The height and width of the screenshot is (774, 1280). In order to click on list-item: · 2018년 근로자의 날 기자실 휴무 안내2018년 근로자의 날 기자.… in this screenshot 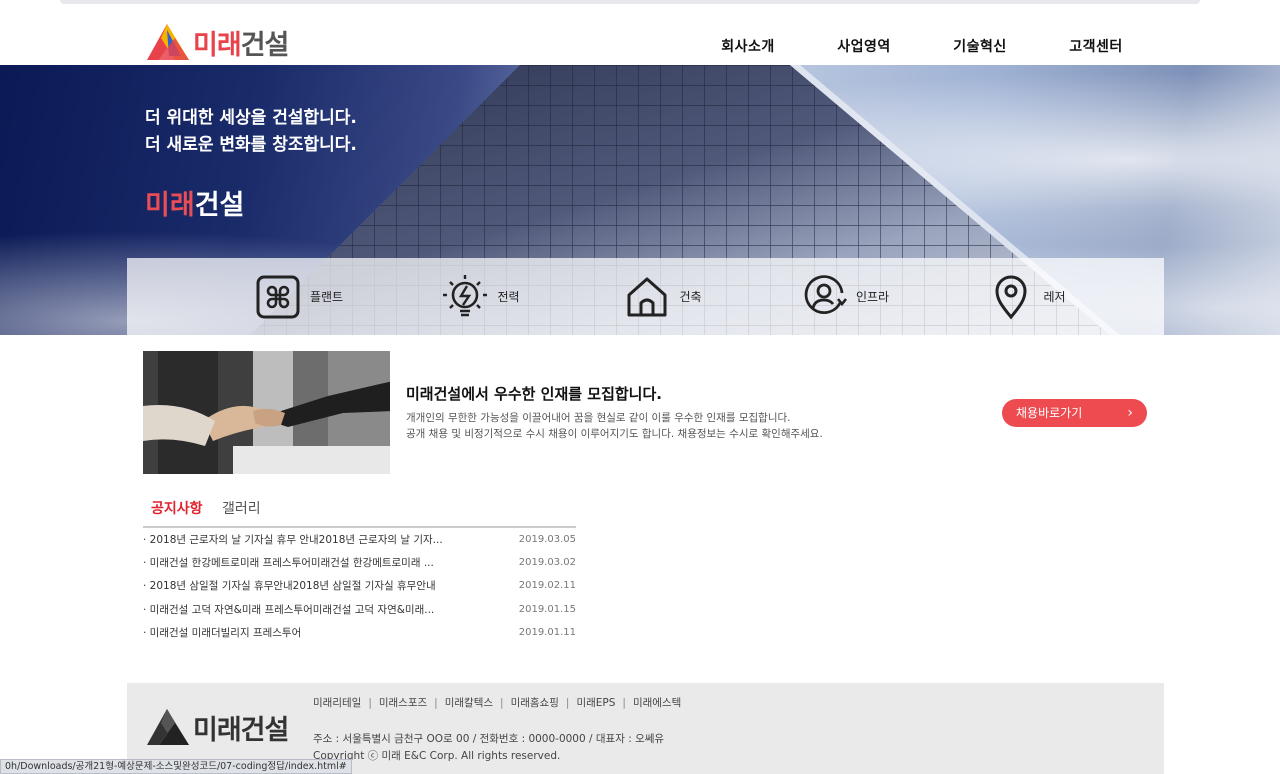, I will do `click(359, 543)`.